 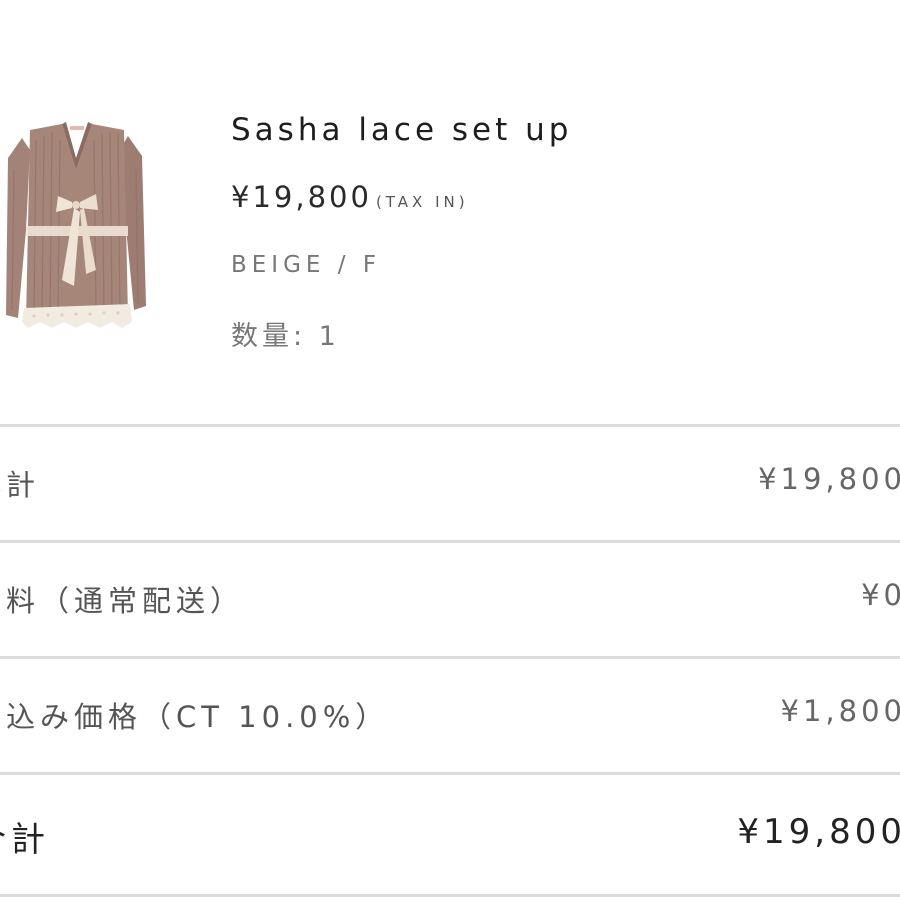 I want to click on product-price-row: ¥19,800 (TAX IN), so click(x=350, y=197).